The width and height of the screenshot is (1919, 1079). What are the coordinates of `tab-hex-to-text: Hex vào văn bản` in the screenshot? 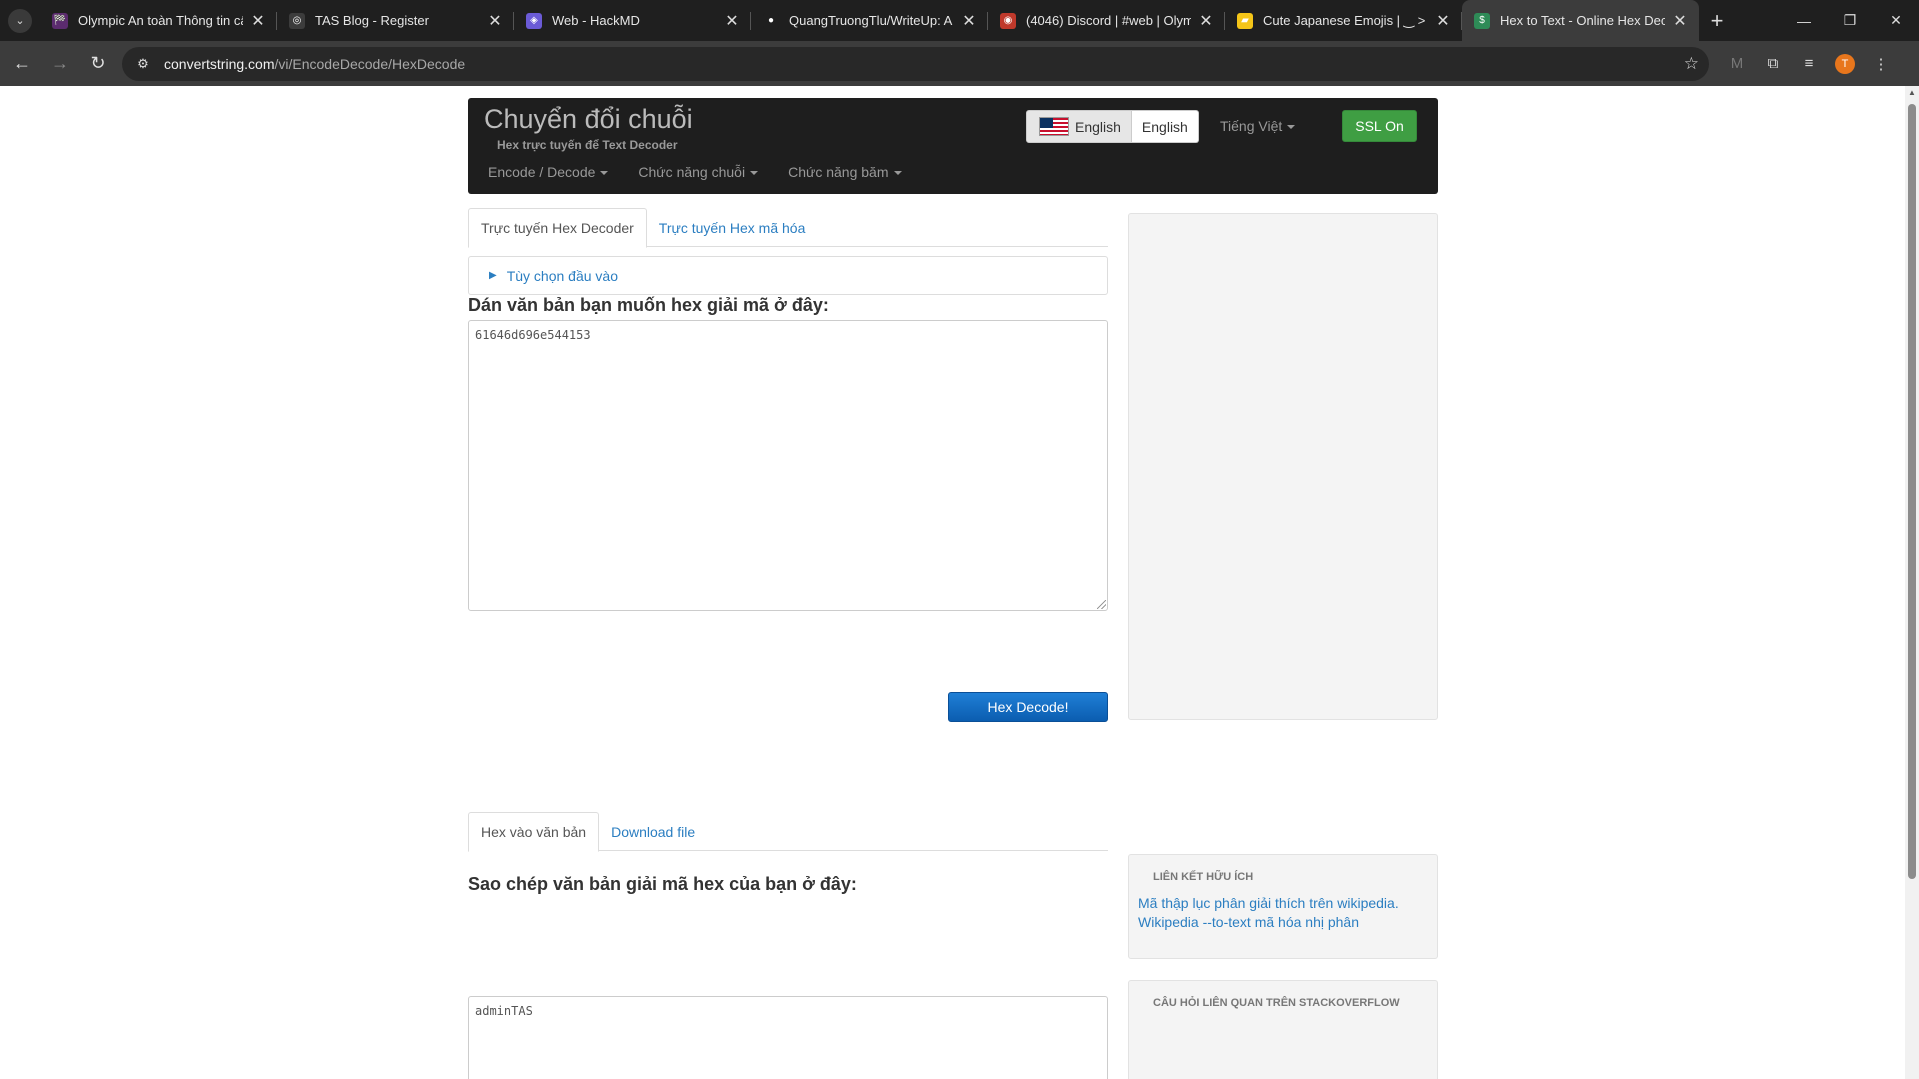 It's located at (534, 832).